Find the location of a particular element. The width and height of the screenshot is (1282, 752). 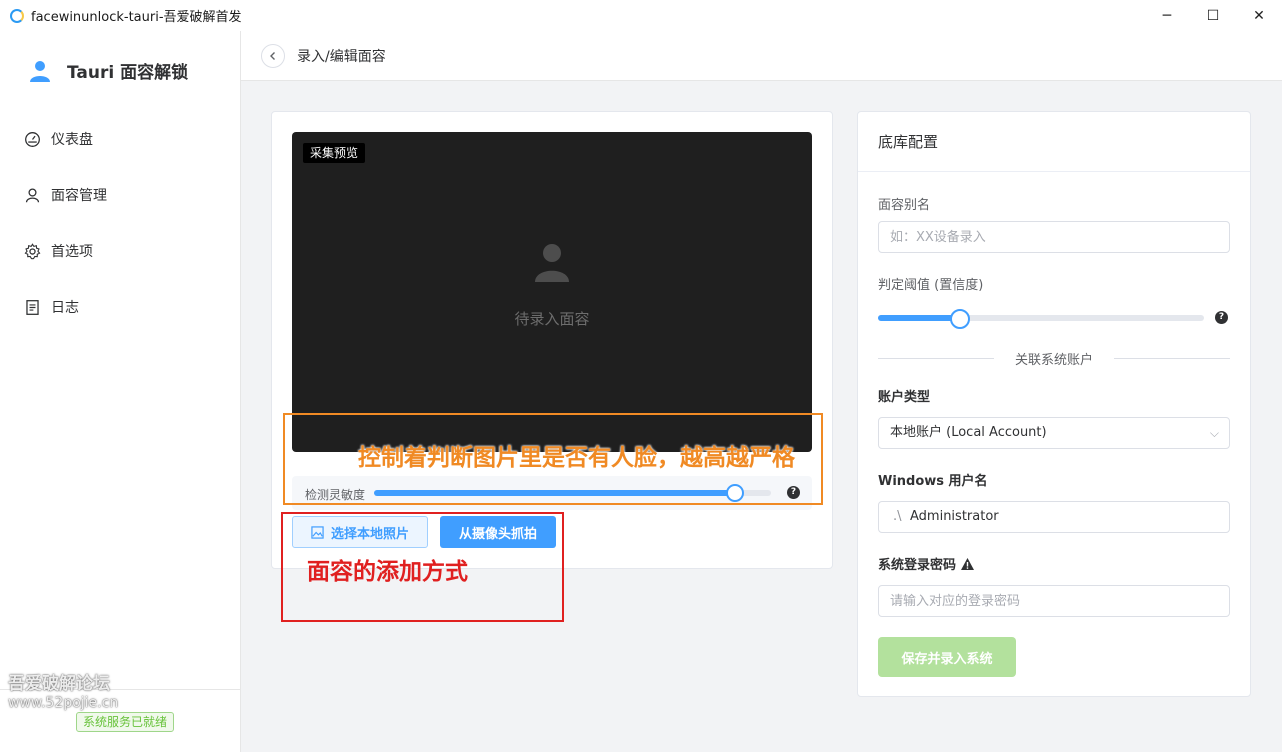

dashboard-icon is located at coordinates (32, 139).